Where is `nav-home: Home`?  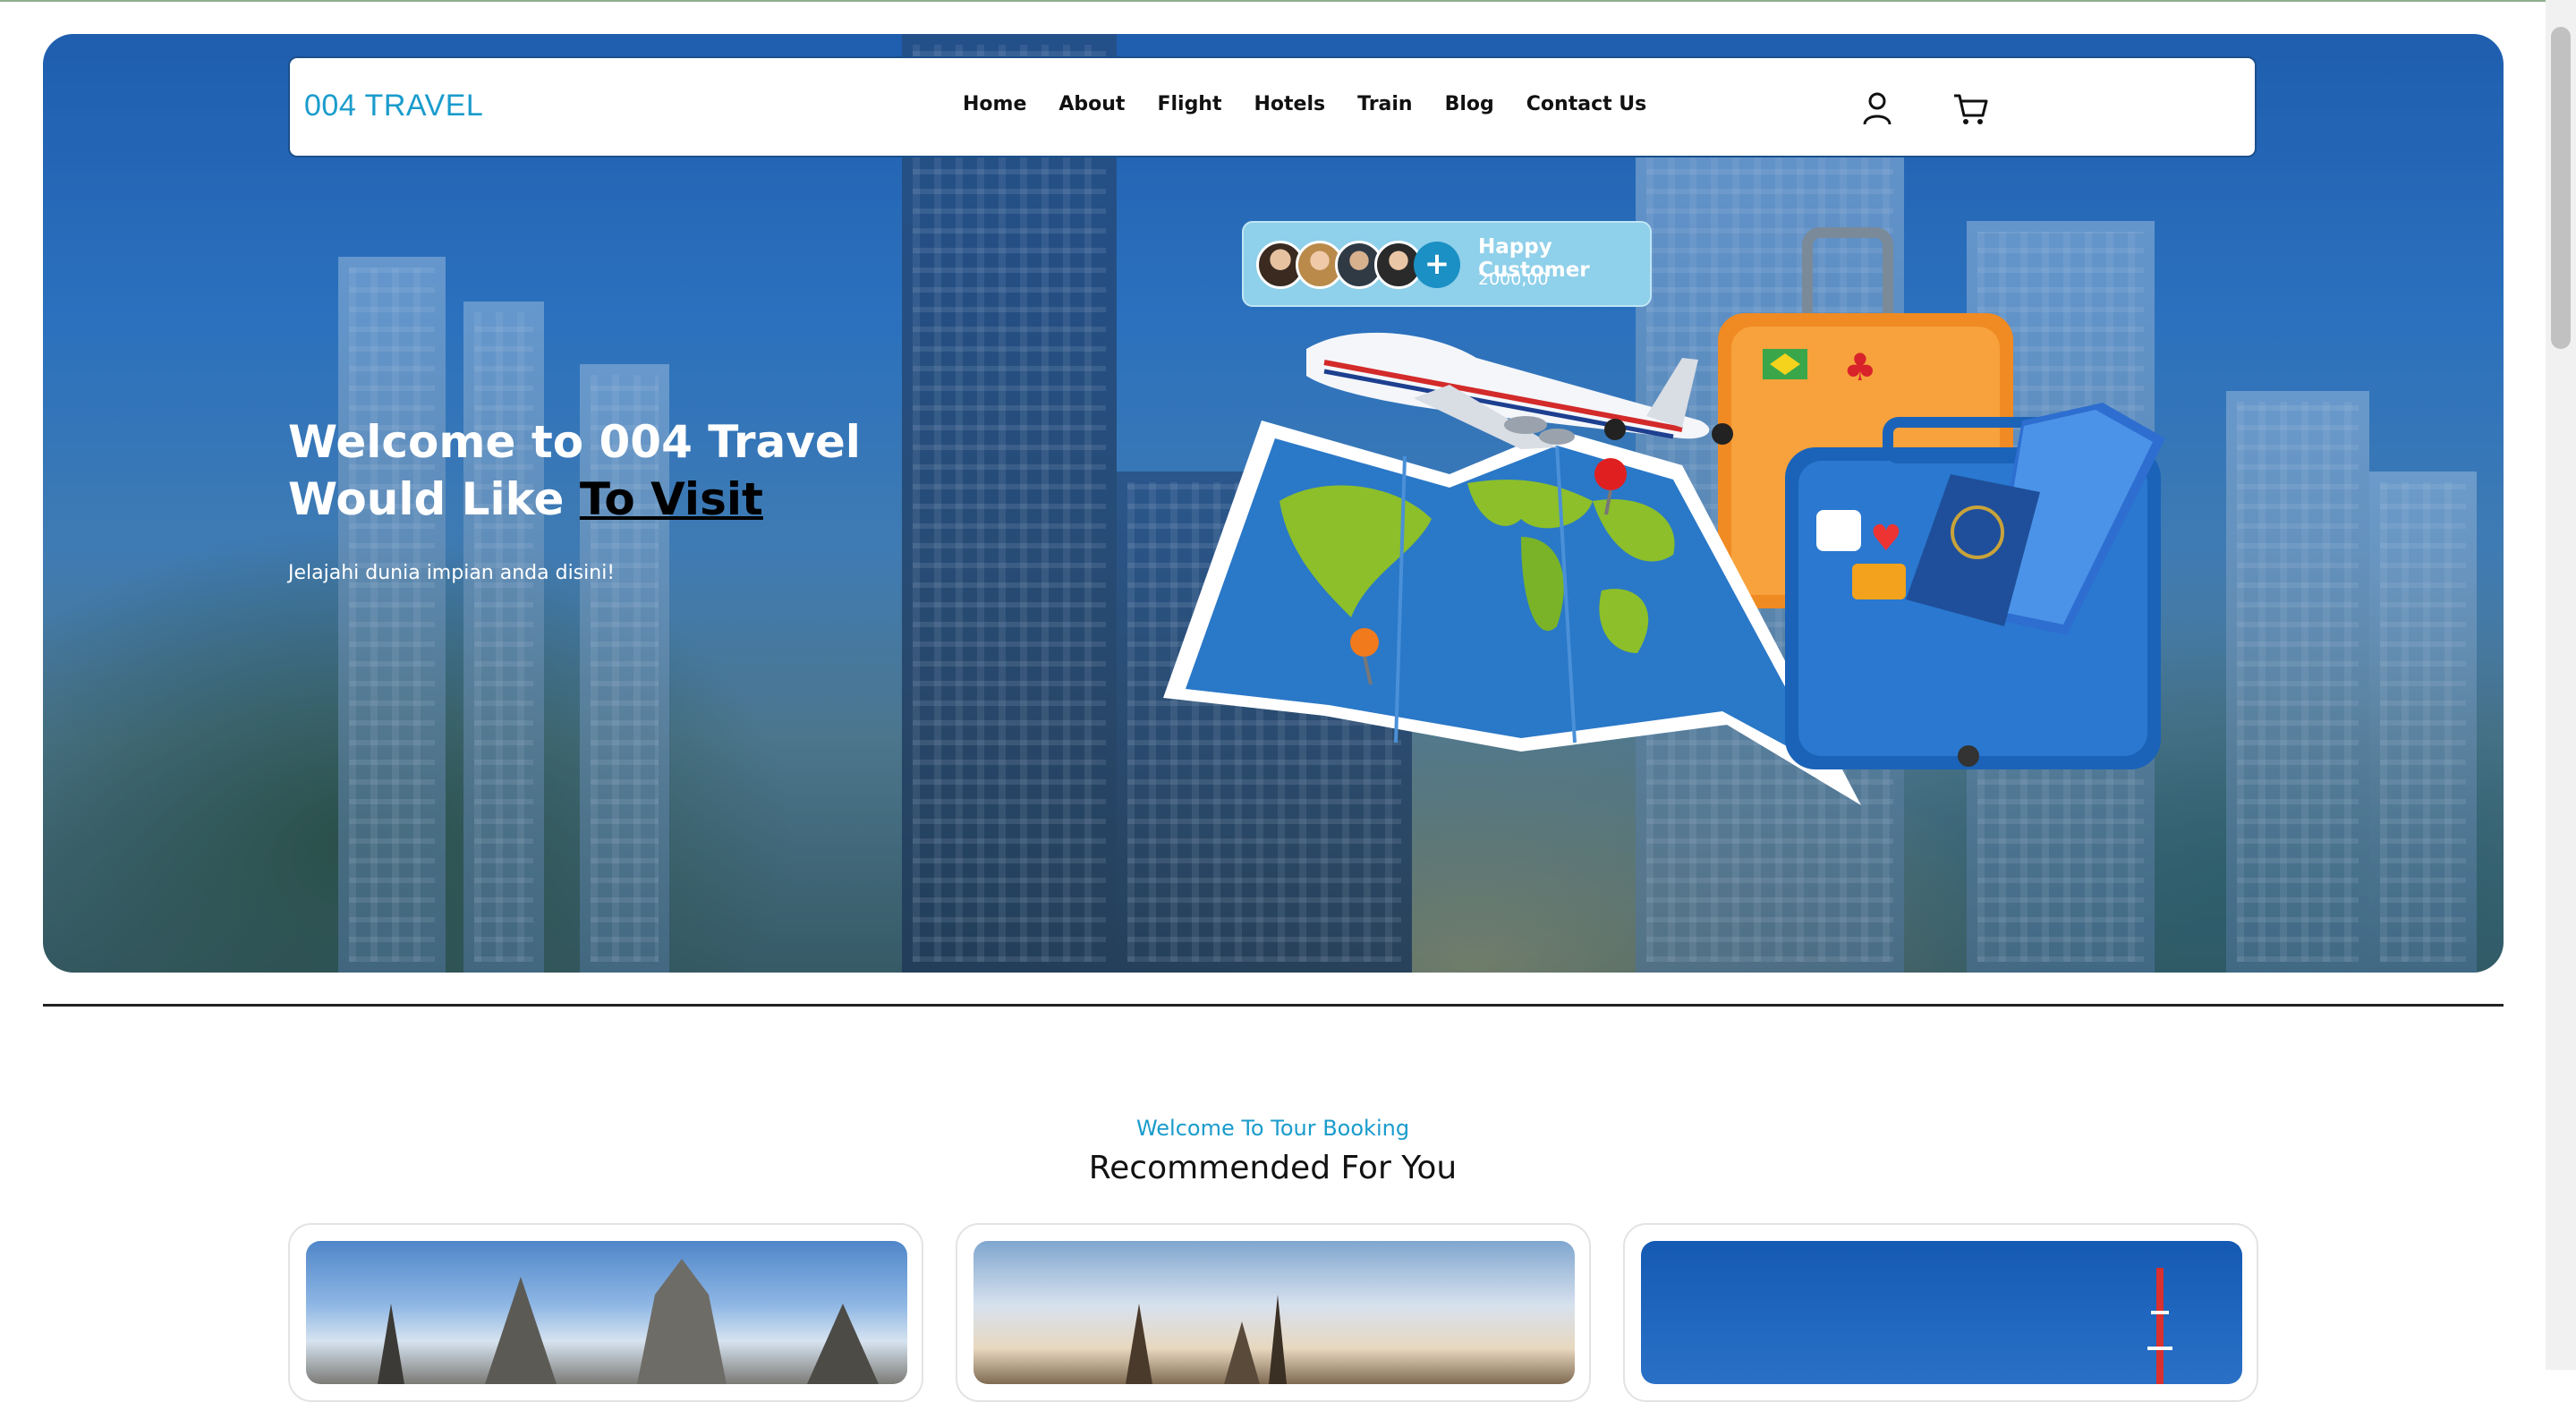 nav-home: Home is located at coordinates (994, 104).